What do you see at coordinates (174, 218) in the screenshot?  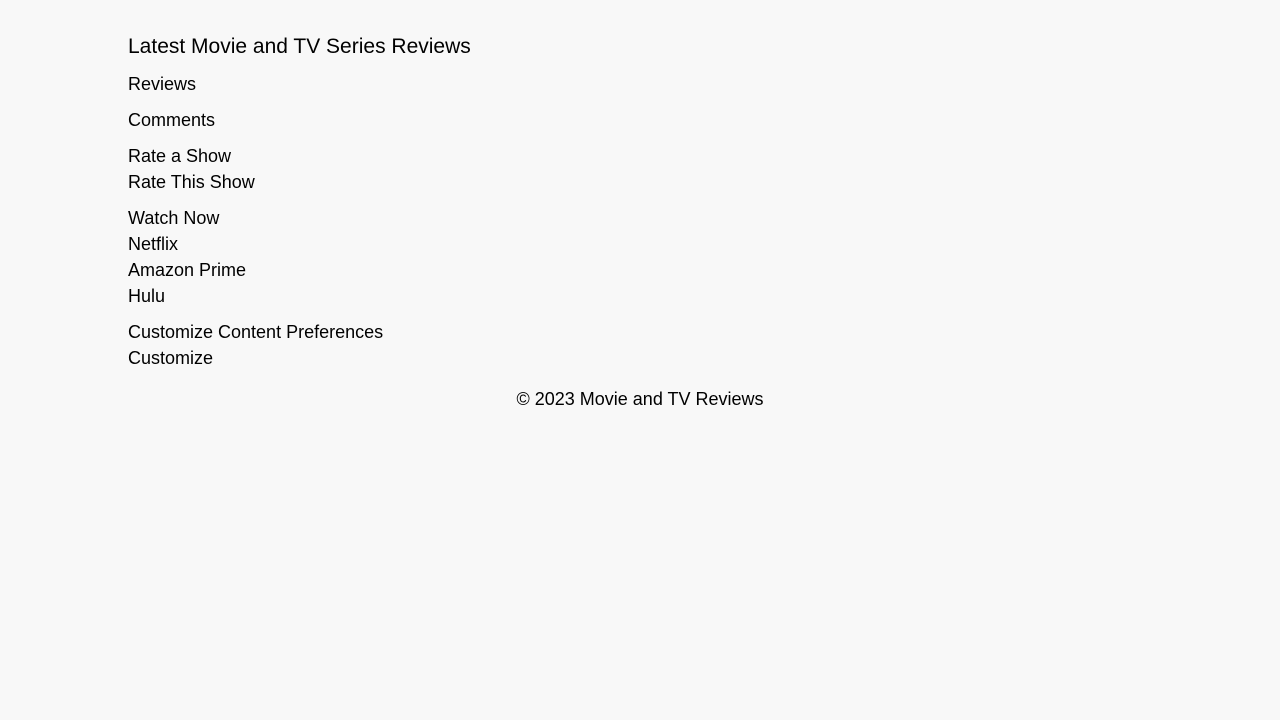 I see `watch-section-title: Watch Now` at bounding box center [174, 218].